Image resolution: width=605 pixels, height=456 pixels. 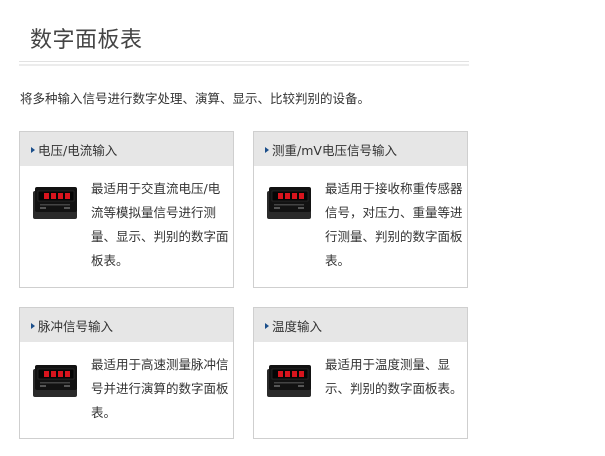 What do you see at coordinates (334, 149) in the screenshot?
I see `card-title-link: 测重/mV电压信号输入` at bounding box center [334, 149].